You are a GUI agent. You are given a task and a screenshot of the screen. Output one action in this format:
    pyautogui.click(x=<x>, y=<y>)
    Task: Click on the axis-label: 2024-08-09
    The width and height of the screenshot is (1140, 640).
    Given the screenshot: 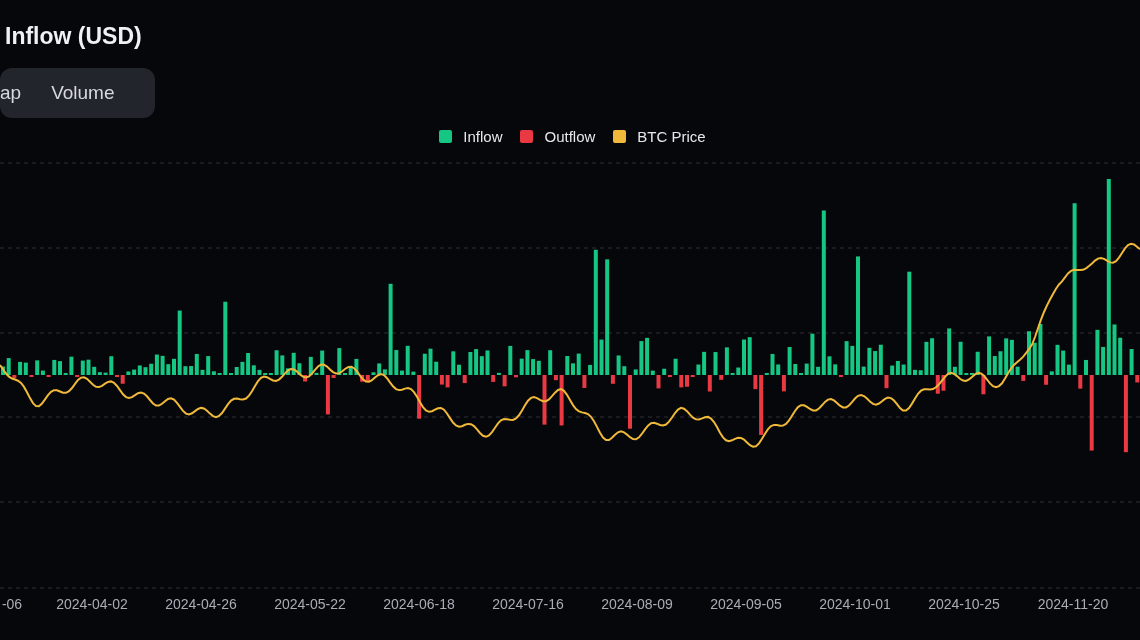 What is the action you would take?
    pyautogui.click(x=637, y=604)
    